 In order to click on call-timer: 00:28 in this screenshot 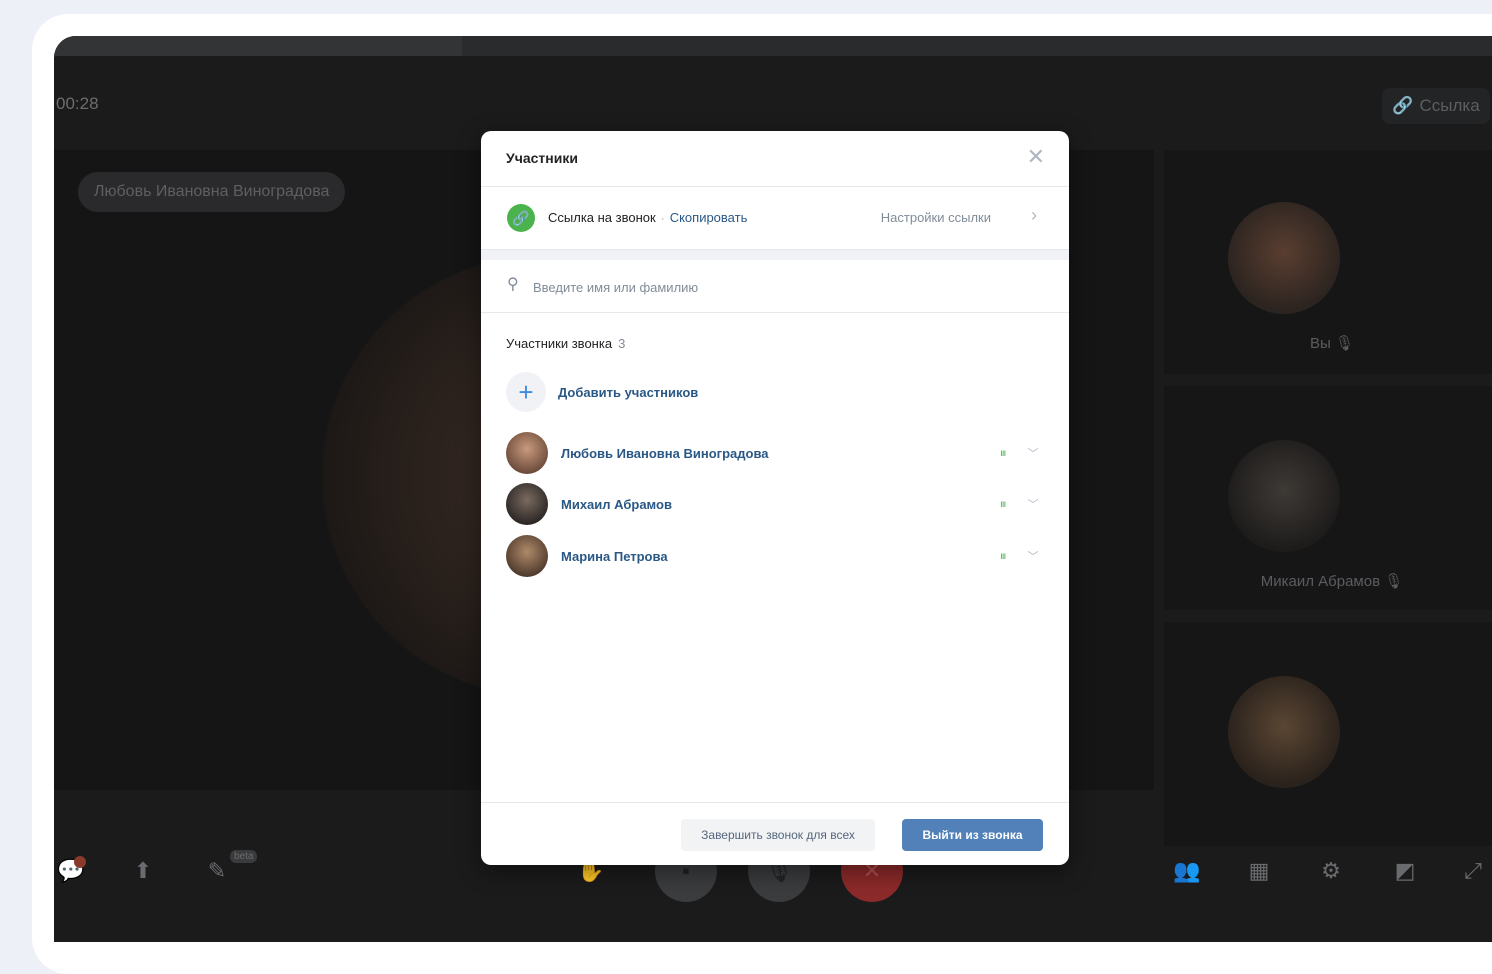, I will do `click(77, 103)`.